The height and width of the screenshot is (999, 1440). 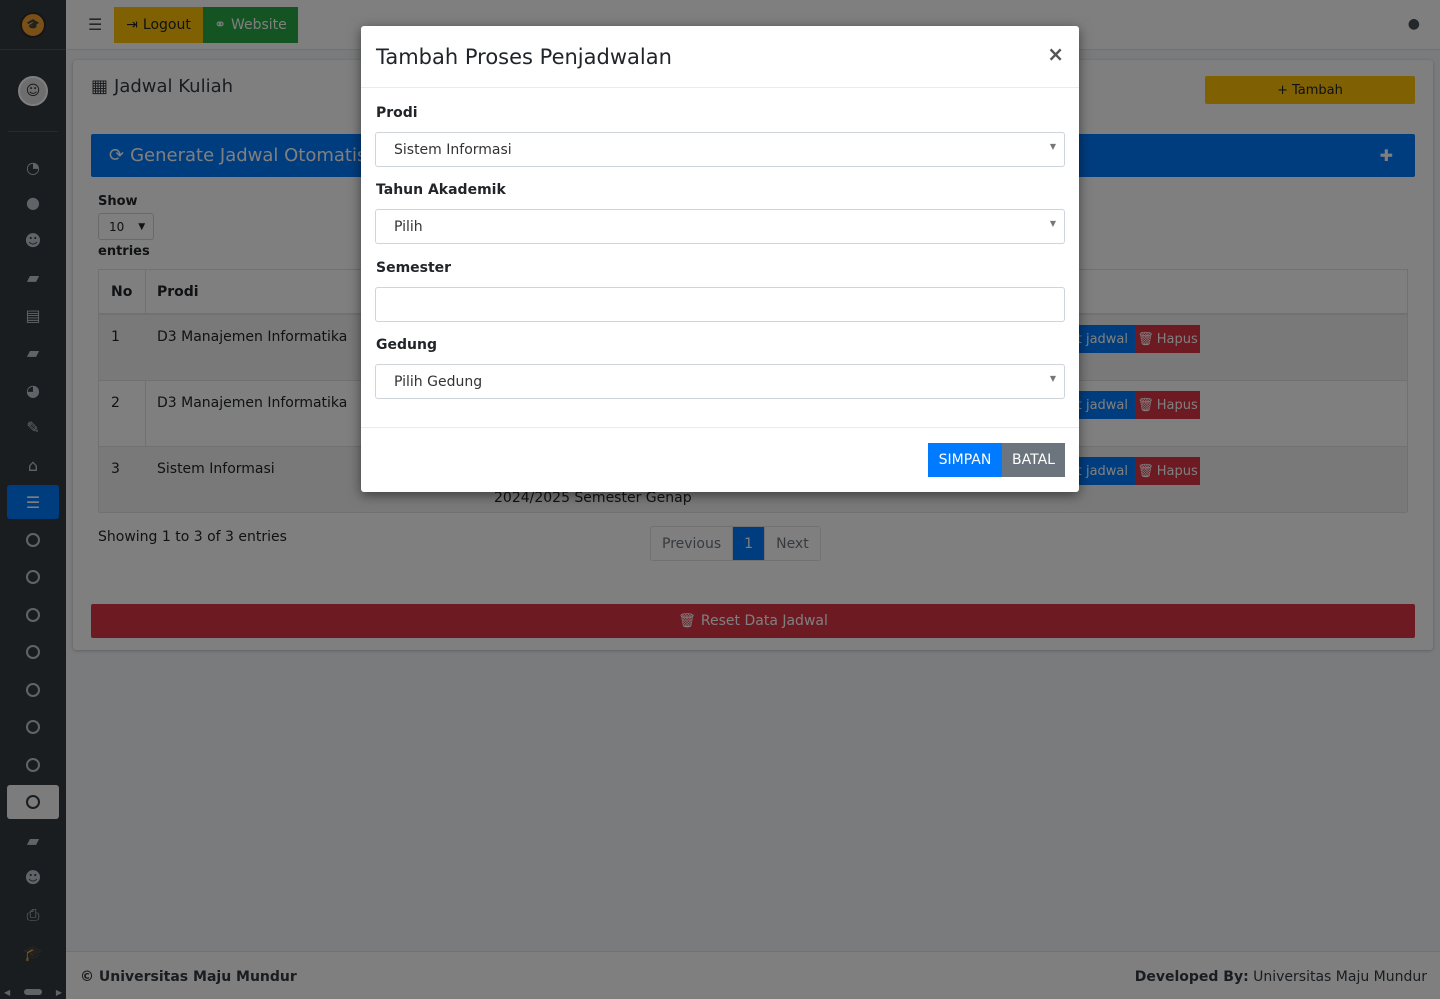 I want to click on tahun-akademik-label: Tahun Akademik, so click(x=441, y=190).